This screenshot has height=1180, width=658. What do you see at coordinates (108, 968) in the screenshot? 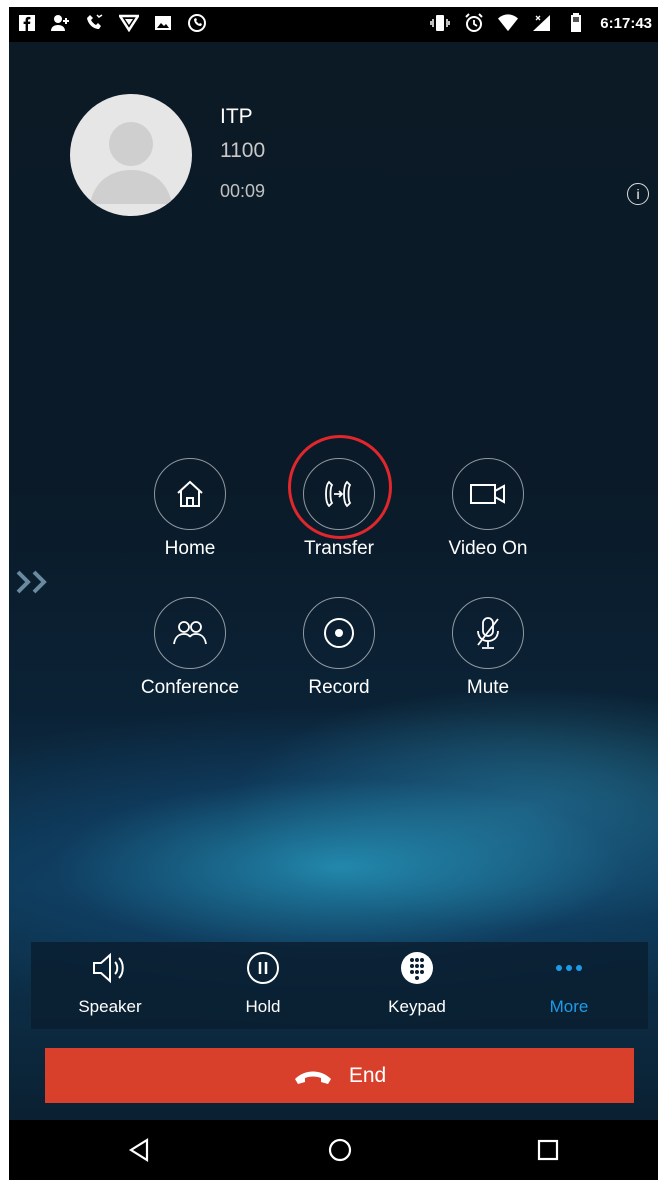
I see `speaker-icon` at bounding box center [108, 968].